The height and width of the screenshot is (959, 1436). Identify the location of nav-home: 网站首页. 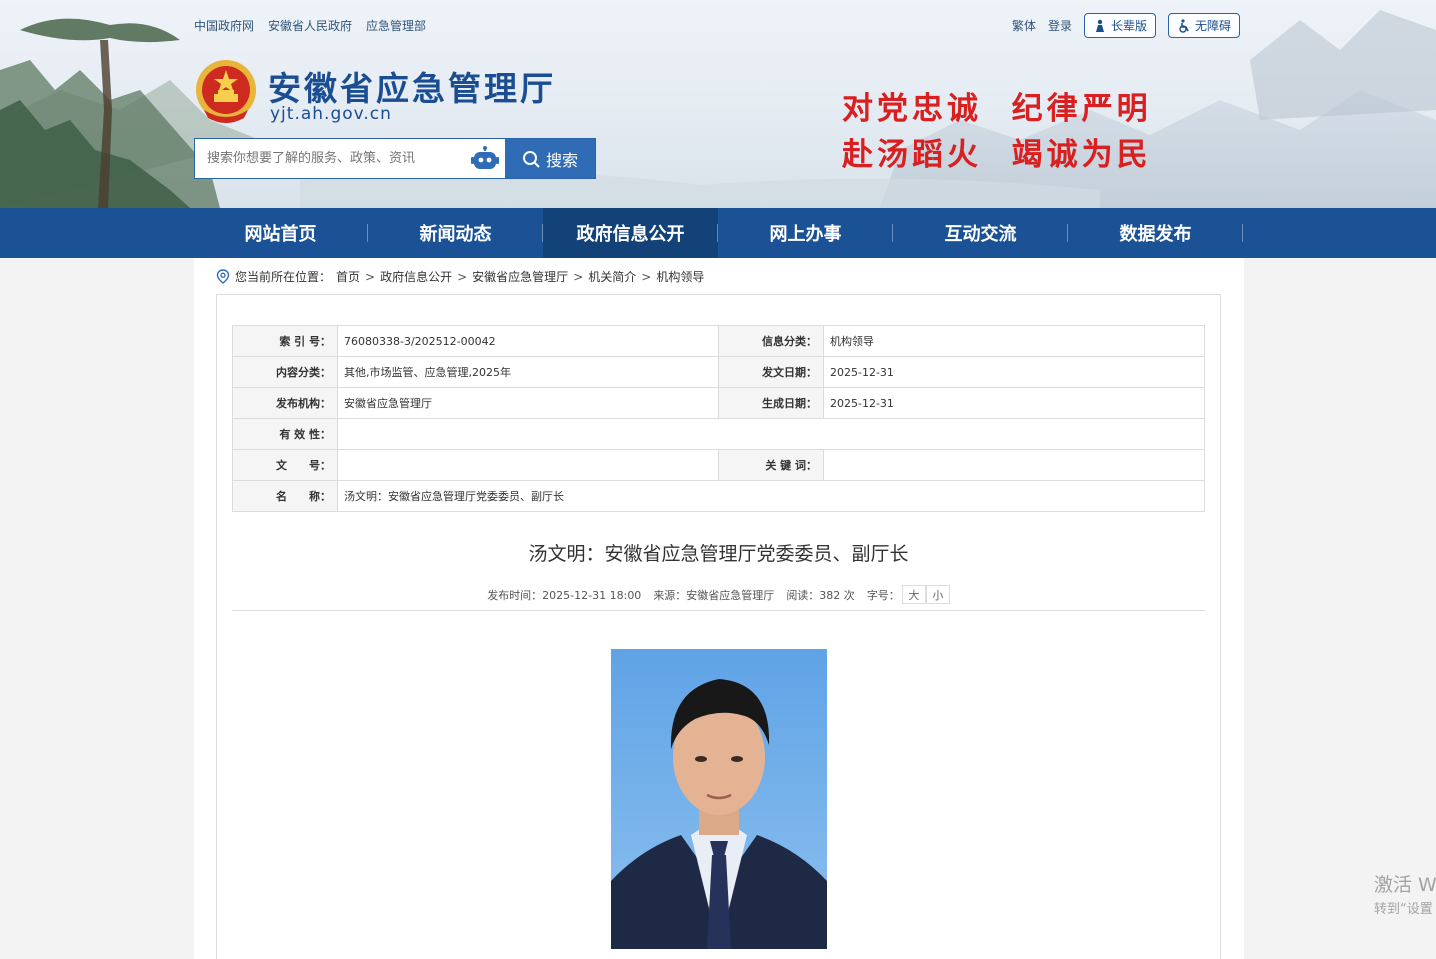
(280, 233).